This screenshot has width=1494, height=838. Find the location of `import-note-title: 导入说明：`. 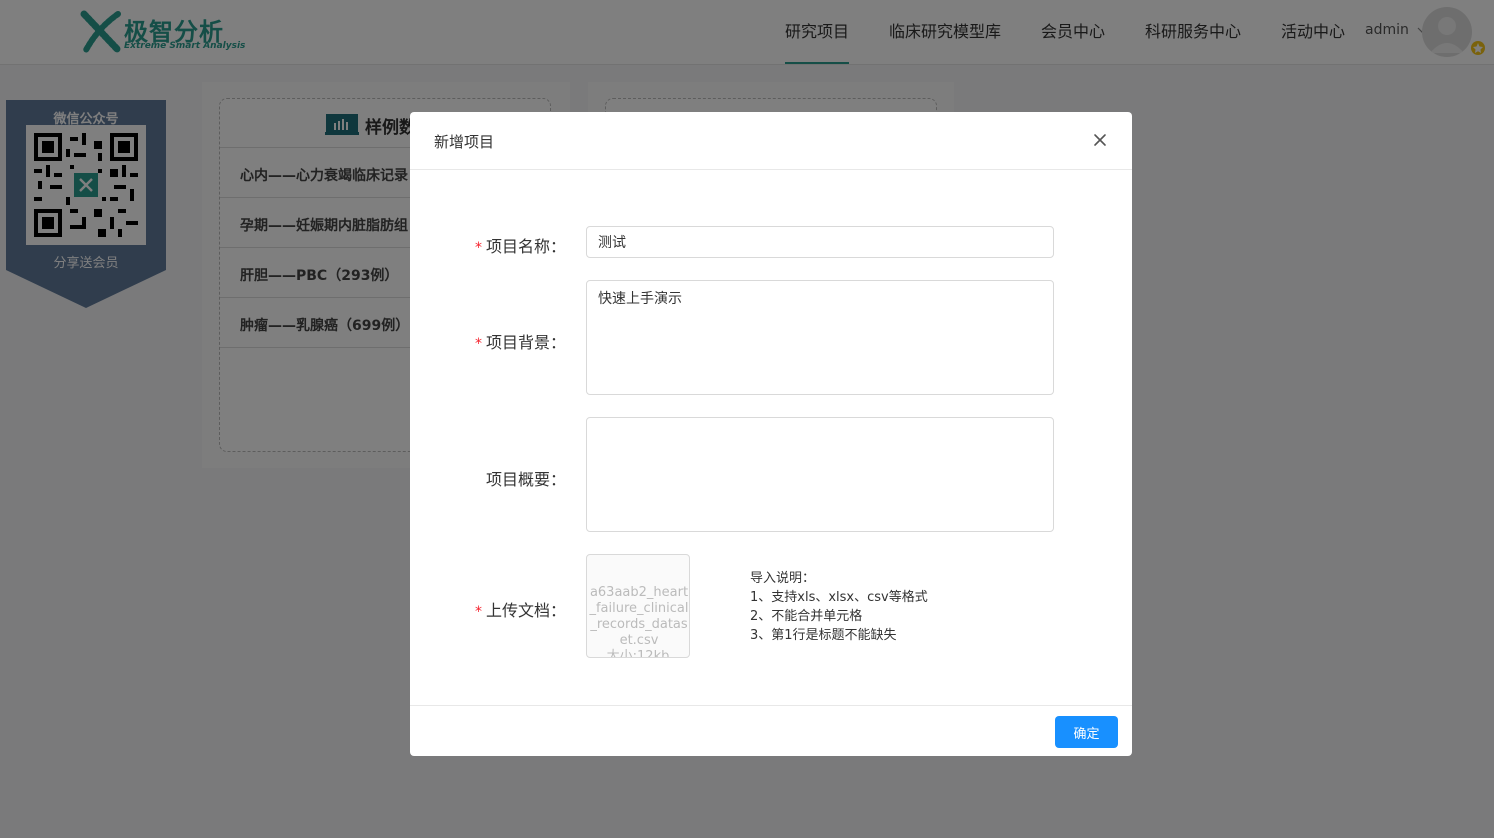

import-note-title: 导入说明： is located at coordinates (783, 578).